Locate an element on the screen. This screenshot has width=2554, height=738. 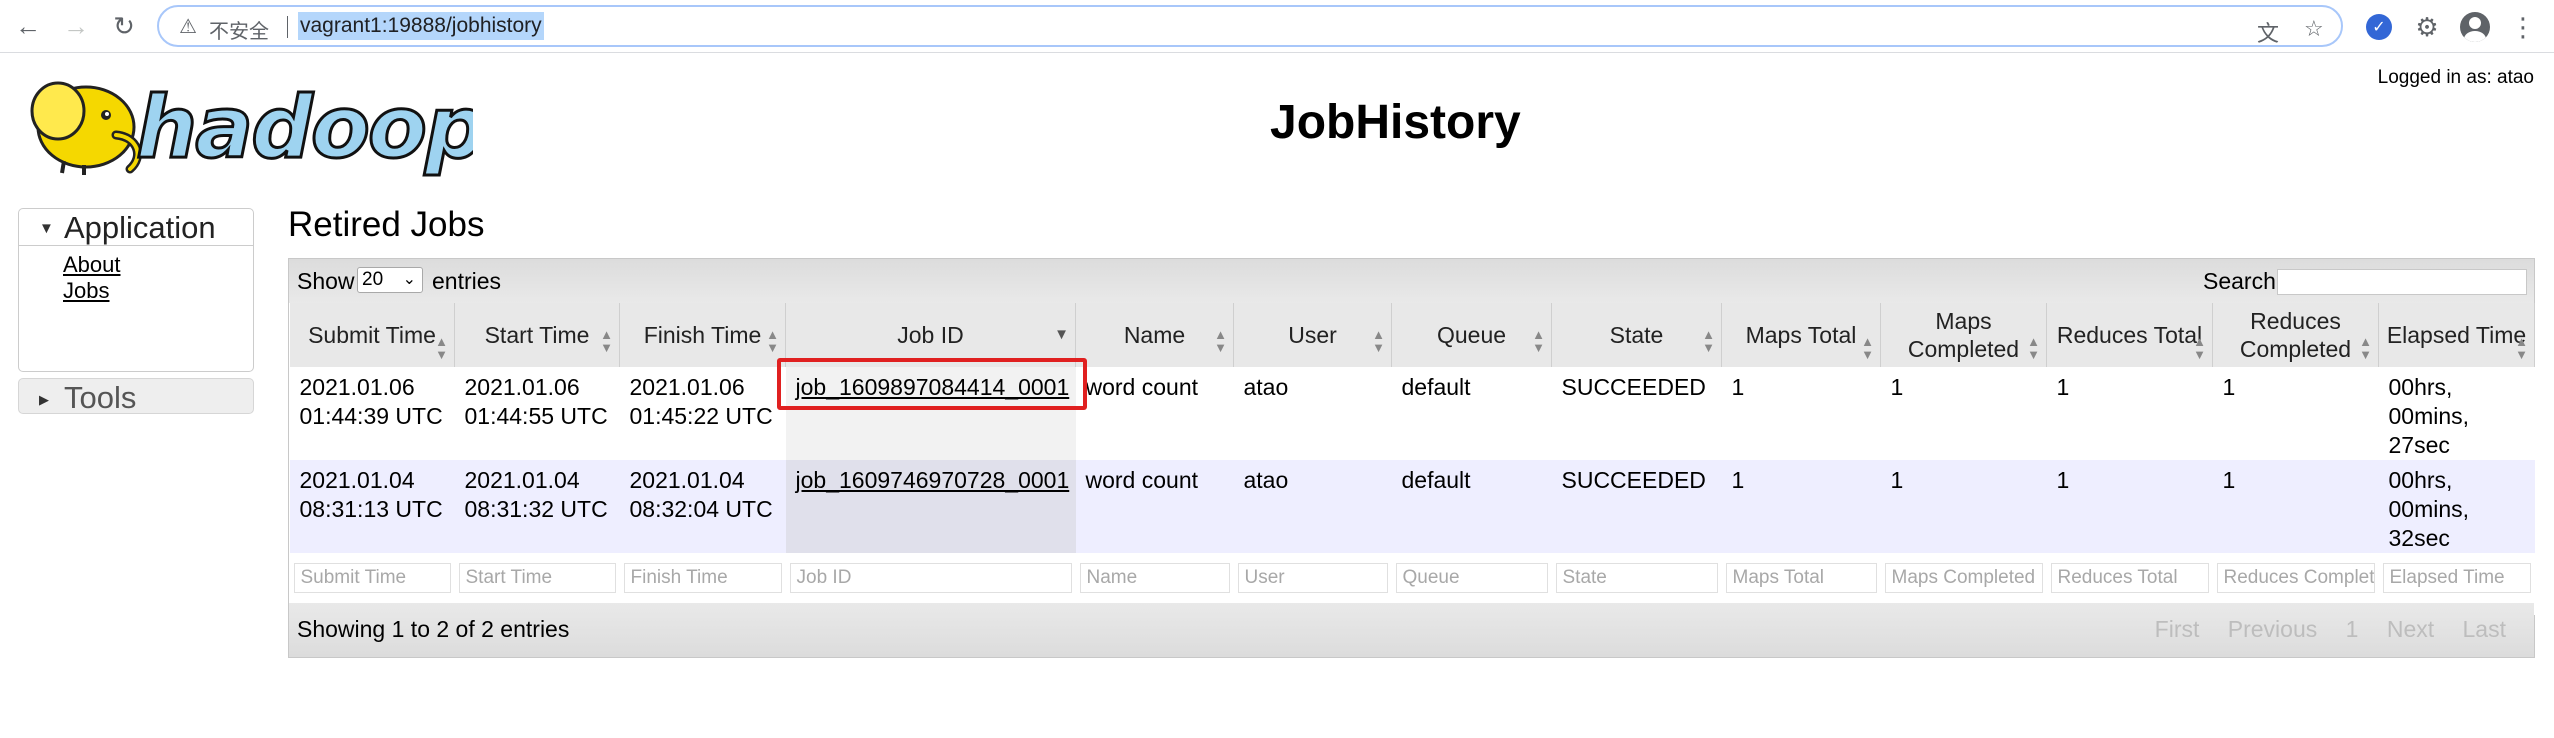
filter-state-input: State is located at coordinates (1636, 578).